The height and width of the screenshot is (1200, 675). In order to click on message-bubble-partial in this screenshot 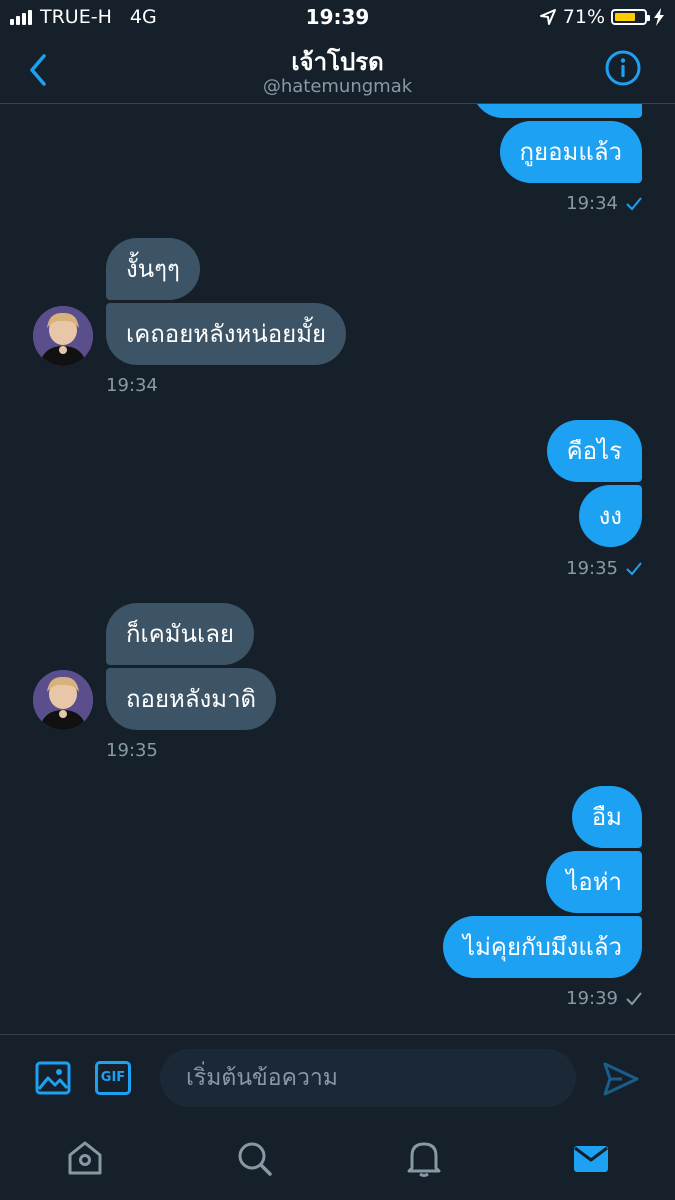, I will do `click(557, 111)`.